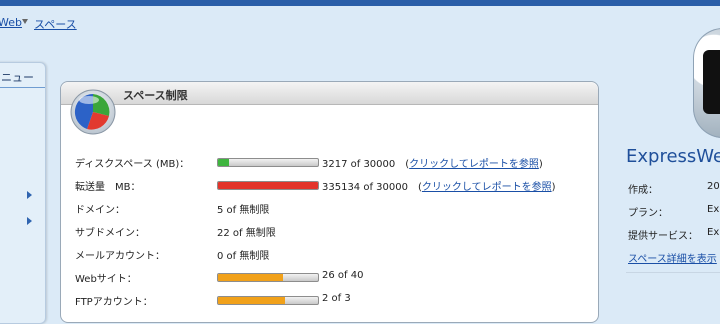  I want to click on row-label: 転送量 MB：, so click(108, 187).